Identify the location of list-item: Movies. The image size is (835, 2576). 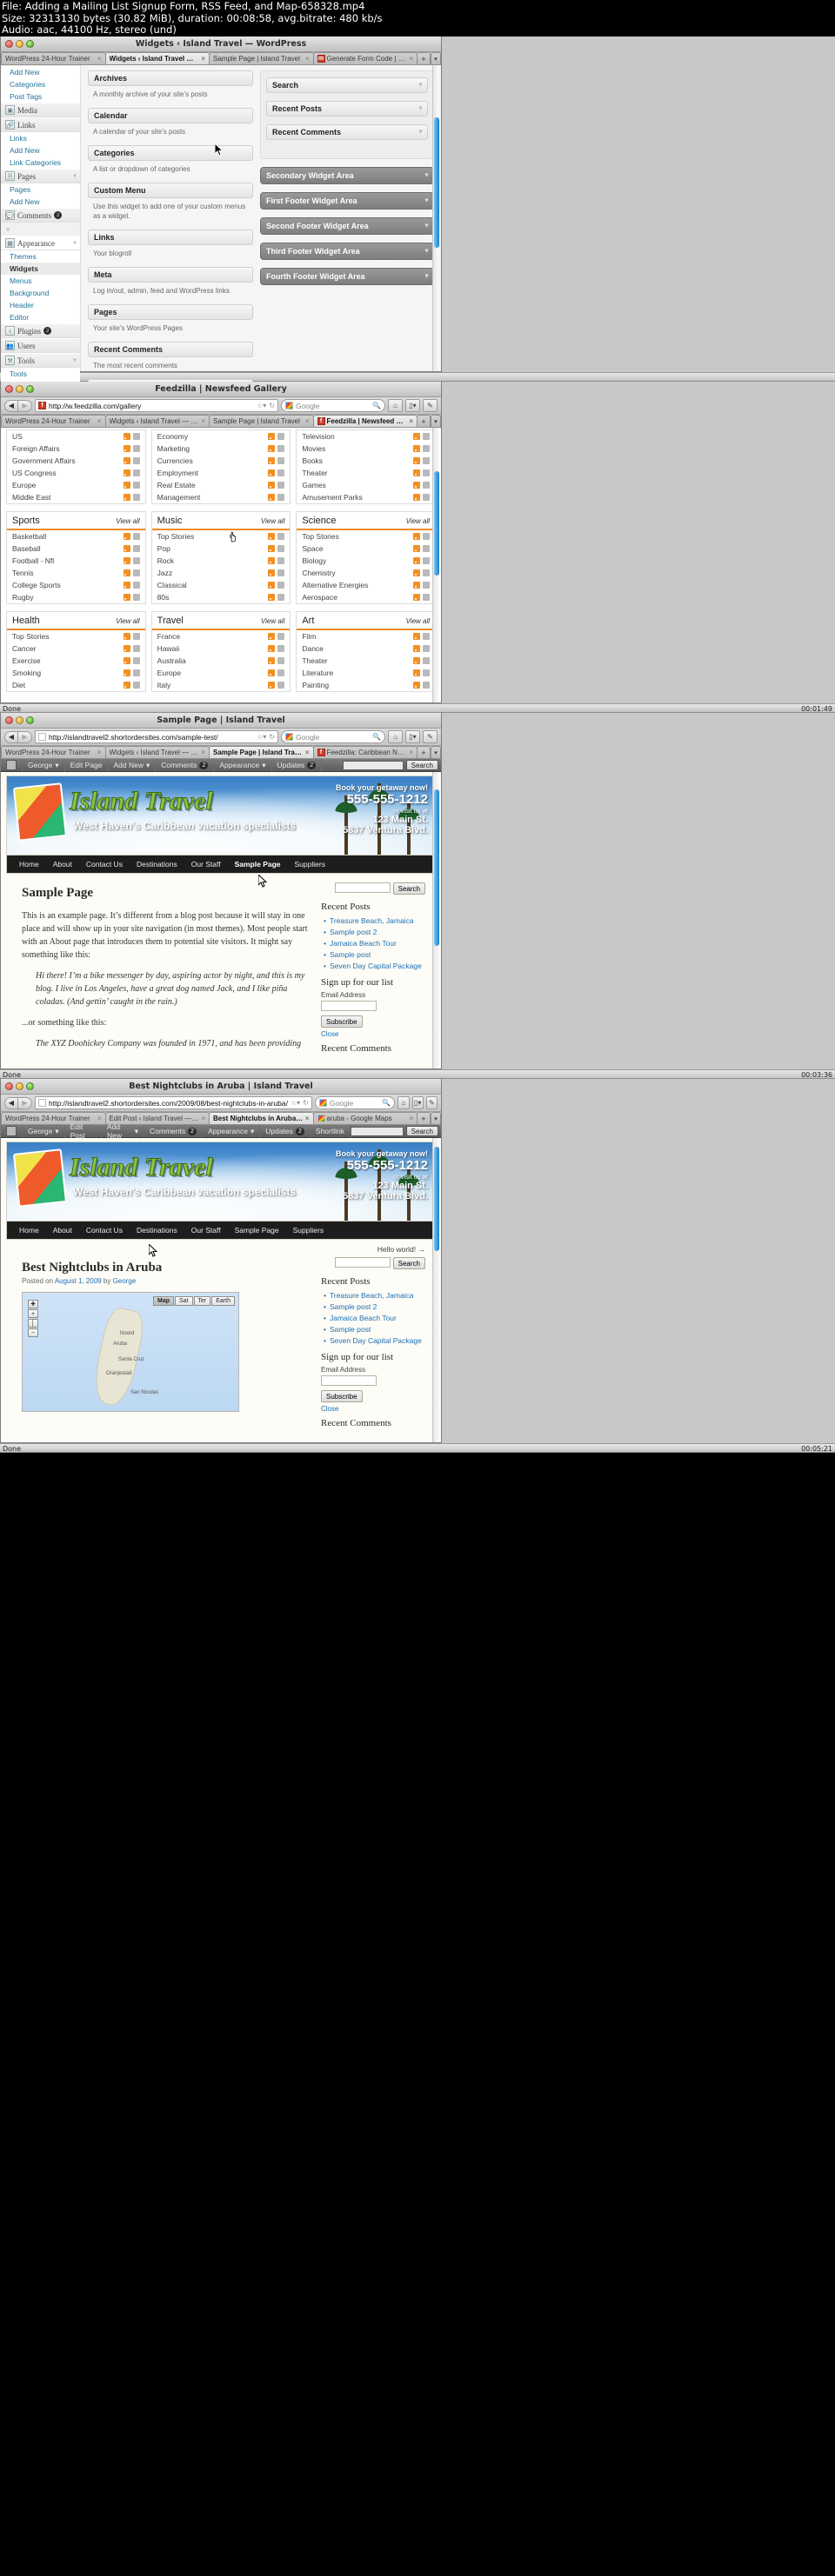
(366, 449).